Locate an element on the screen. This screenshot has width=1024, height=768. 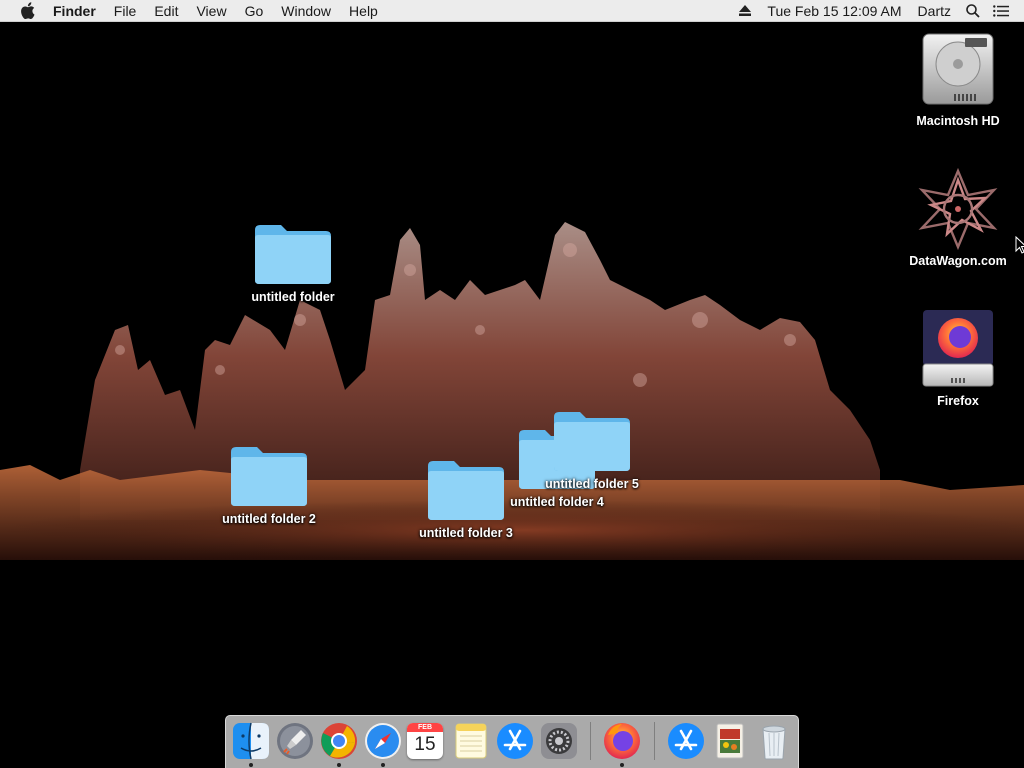
menu-window: Window is located at coordinates (306, 11).